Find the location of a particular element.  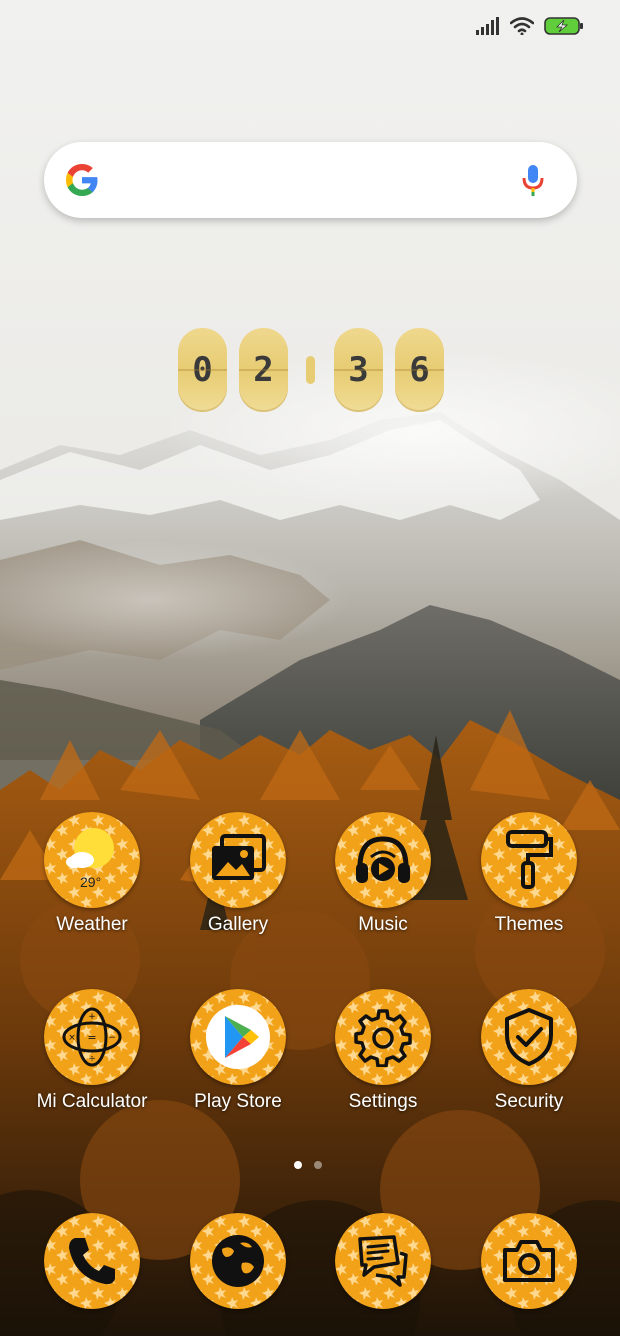

calculator-icon-tile: + ÷ × − = is located at coordinates (92, 1037).